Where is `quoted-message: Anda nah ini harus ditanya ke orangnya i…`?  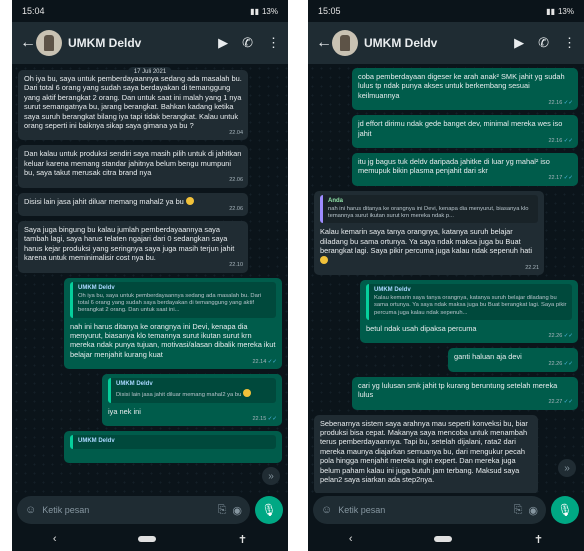 quoted-message: Anda nah ini harus ditanya ke orangnya i… is located at coordinates (429, 209).